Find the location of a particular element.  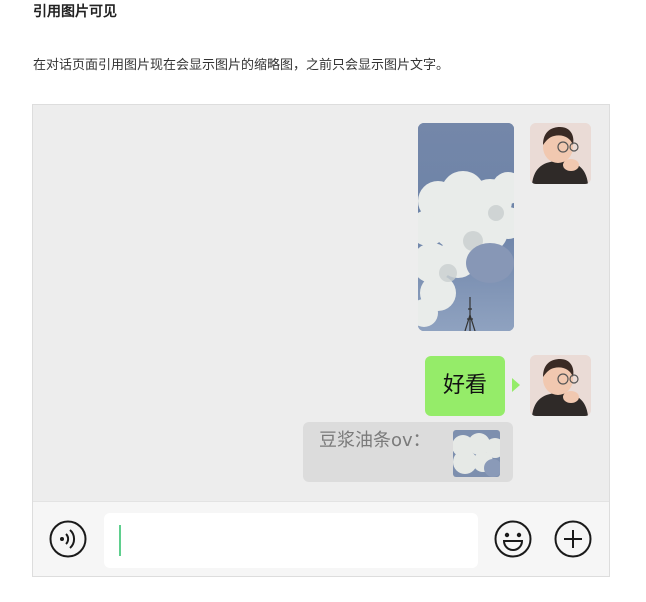

voice-icon is located at coordinates (68, 539).